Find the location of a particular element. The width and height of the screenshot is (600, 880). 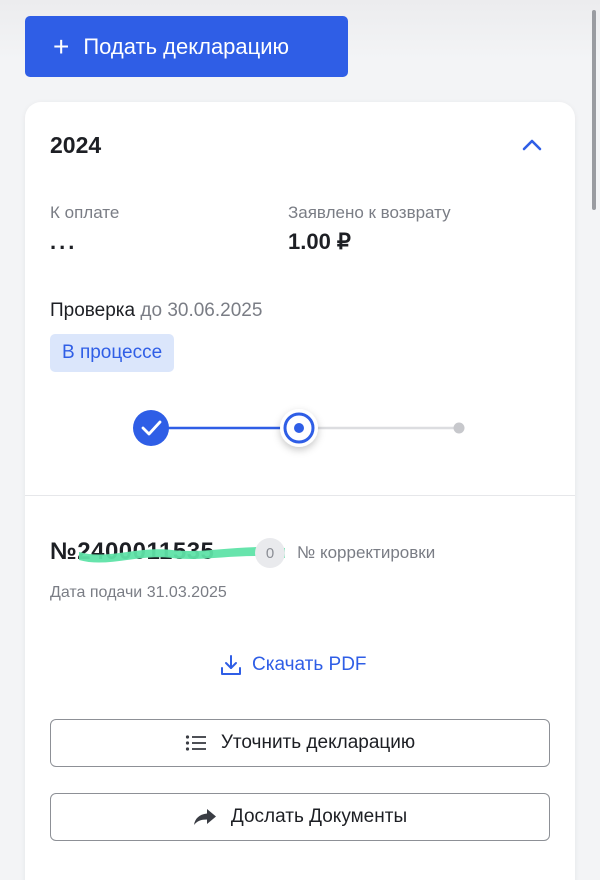

send-documents-button: Дослать Документы is located at coordinates (300, 817).